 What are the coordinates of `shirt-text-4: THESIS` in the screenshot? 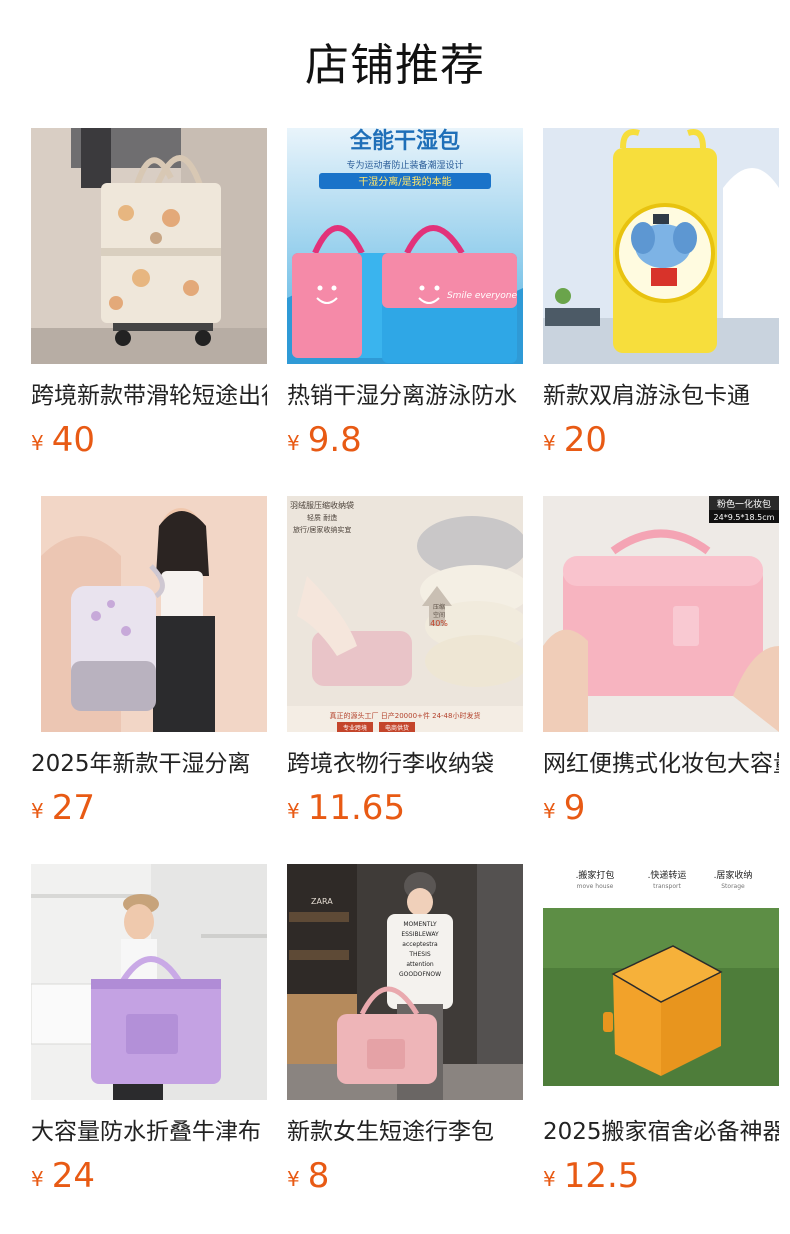 It's located at (419, 954).